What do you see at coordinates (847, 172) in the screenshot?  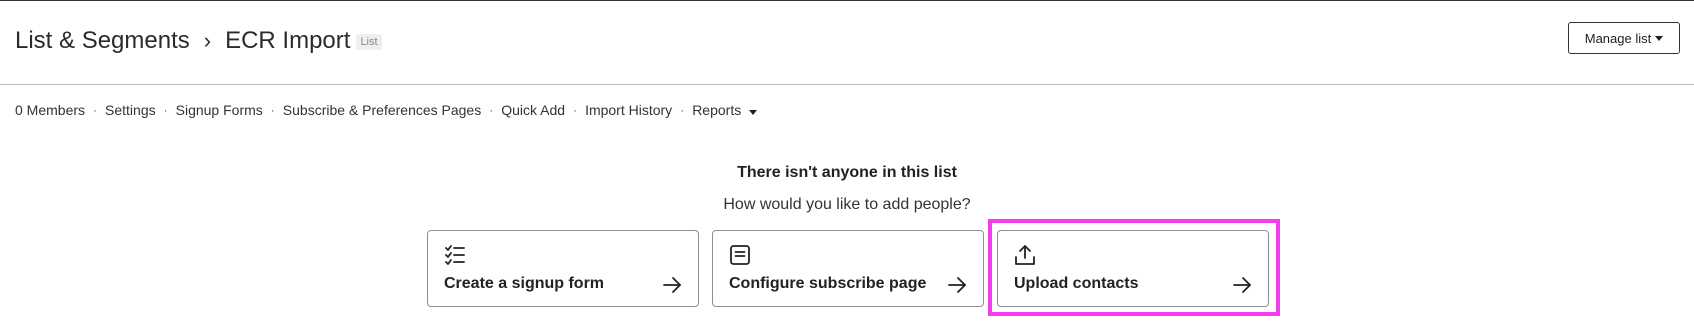 I see `empty-state-title: There isn't anyone in this list` at bounding box center [847, 172].